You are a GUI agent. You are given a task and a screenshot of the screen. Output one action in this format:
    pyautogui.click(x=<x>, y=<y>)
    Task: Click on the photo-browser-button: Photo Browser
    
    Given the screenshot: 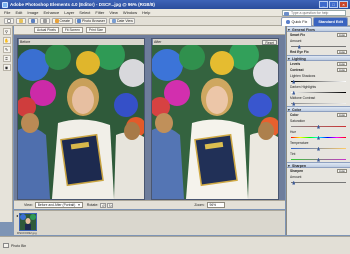 What is the action you would take?
    pyautogui.click(x=91, y=21)
    